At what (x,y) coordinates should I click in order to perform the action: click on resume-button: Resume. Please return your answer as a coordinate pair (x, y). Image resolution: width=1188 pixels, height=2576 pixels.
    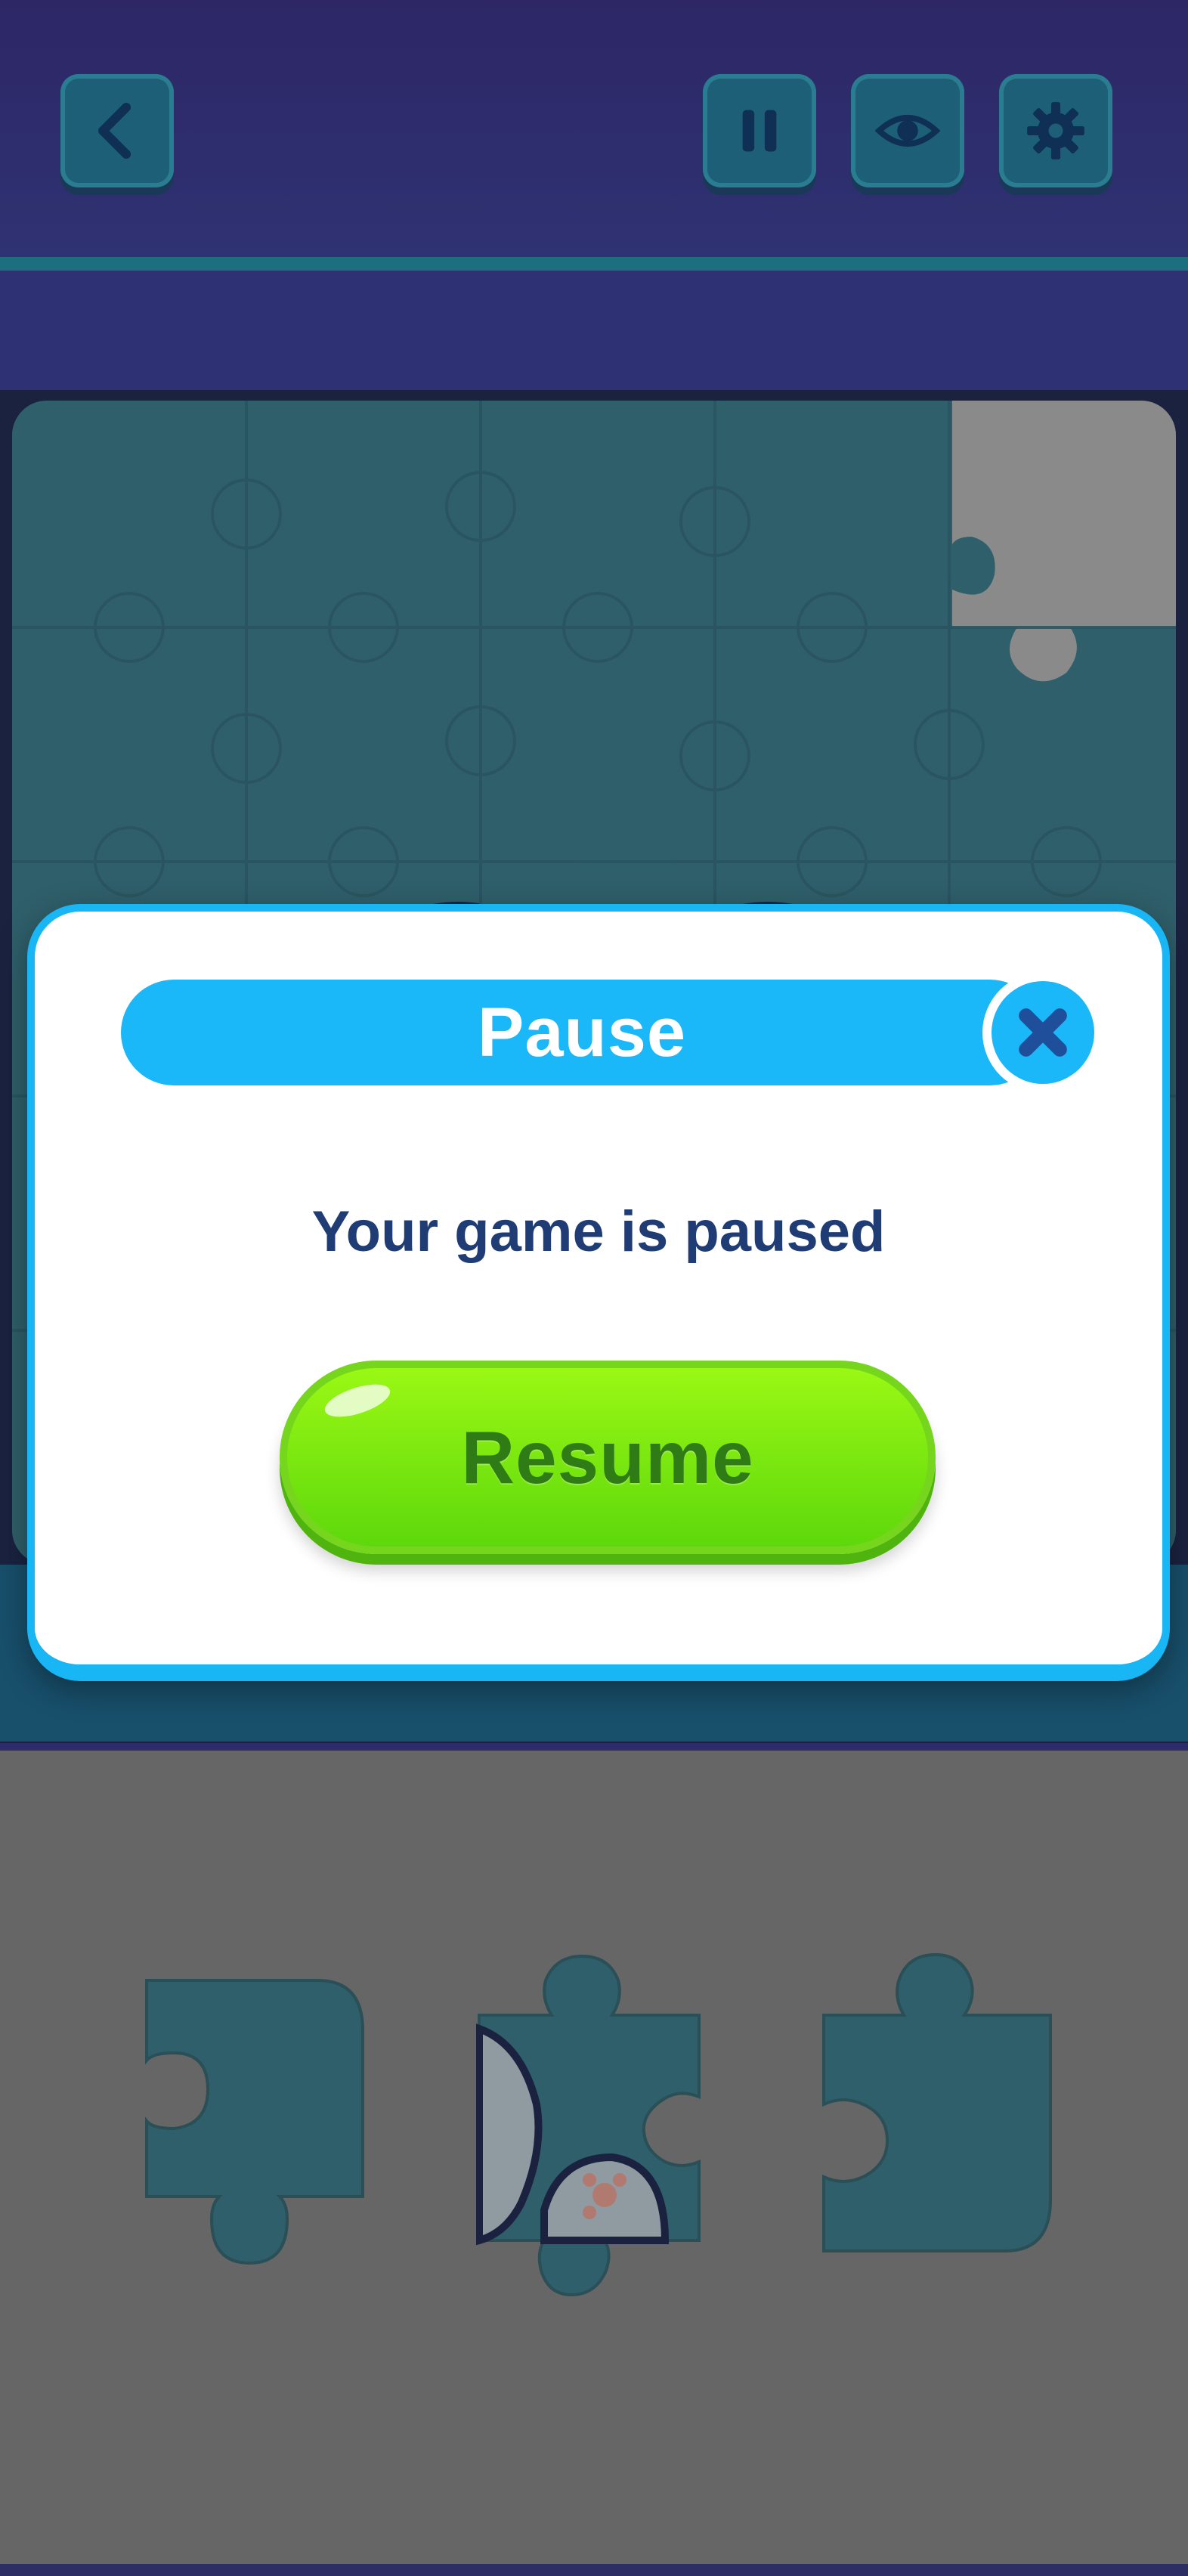
    Looking at the image, I should click on (608, 1457).